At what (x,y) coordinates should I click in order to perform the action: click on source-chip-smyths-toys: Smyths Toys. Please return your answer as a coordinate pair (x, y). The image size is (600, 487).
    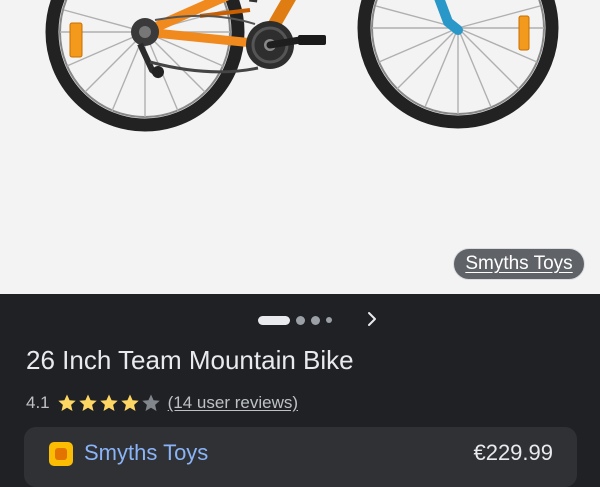
    Looking at the image, I should click on (519, 264).